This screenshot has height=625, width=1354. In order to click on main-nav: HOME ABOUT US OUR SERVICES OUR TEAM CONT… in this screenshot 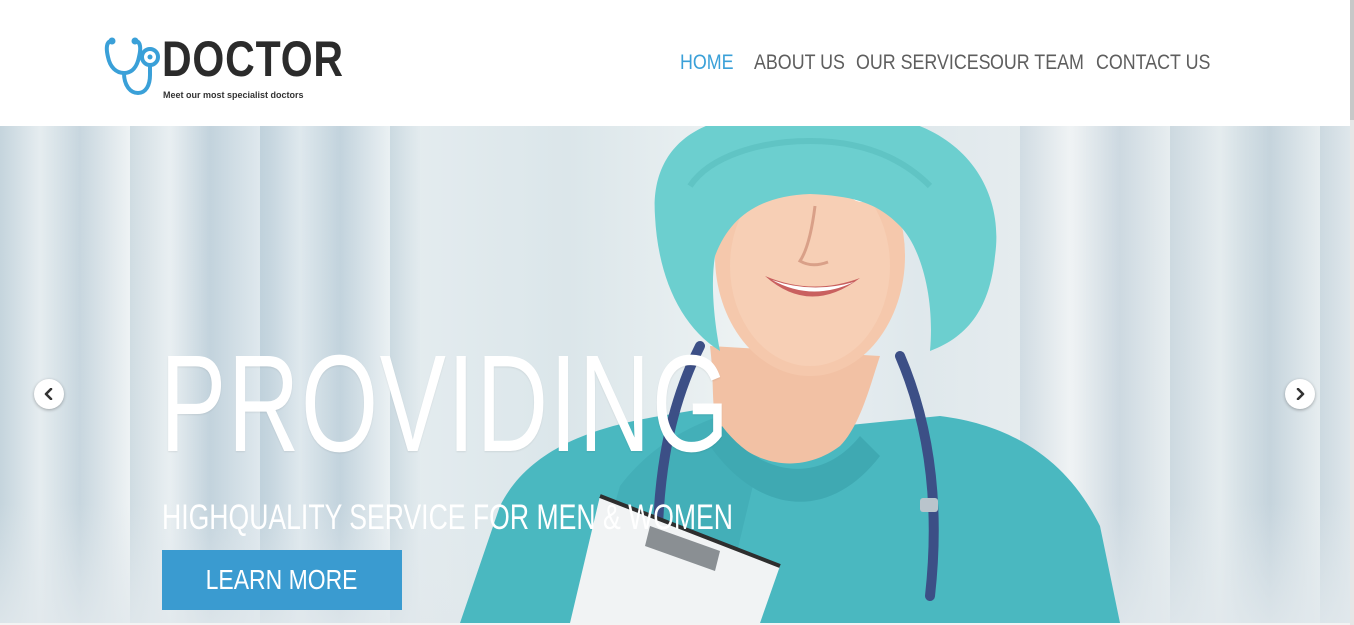, I will do `click(945, 63)`.